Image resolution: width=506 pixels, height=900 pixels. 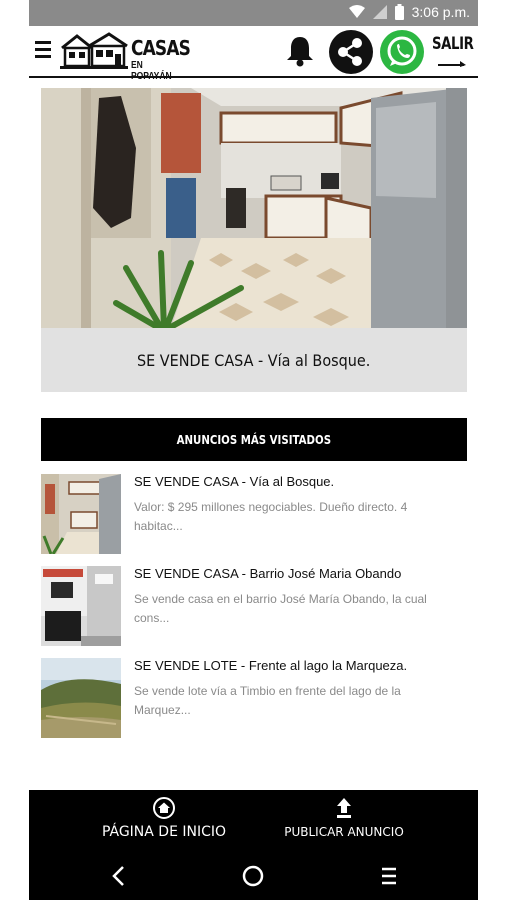 What do you see at coordinates (301, 481) in the screenshot?
I see `listing-title: SE VENDE CASA - Vía al Bosque.` at bounding box center [301, 481].